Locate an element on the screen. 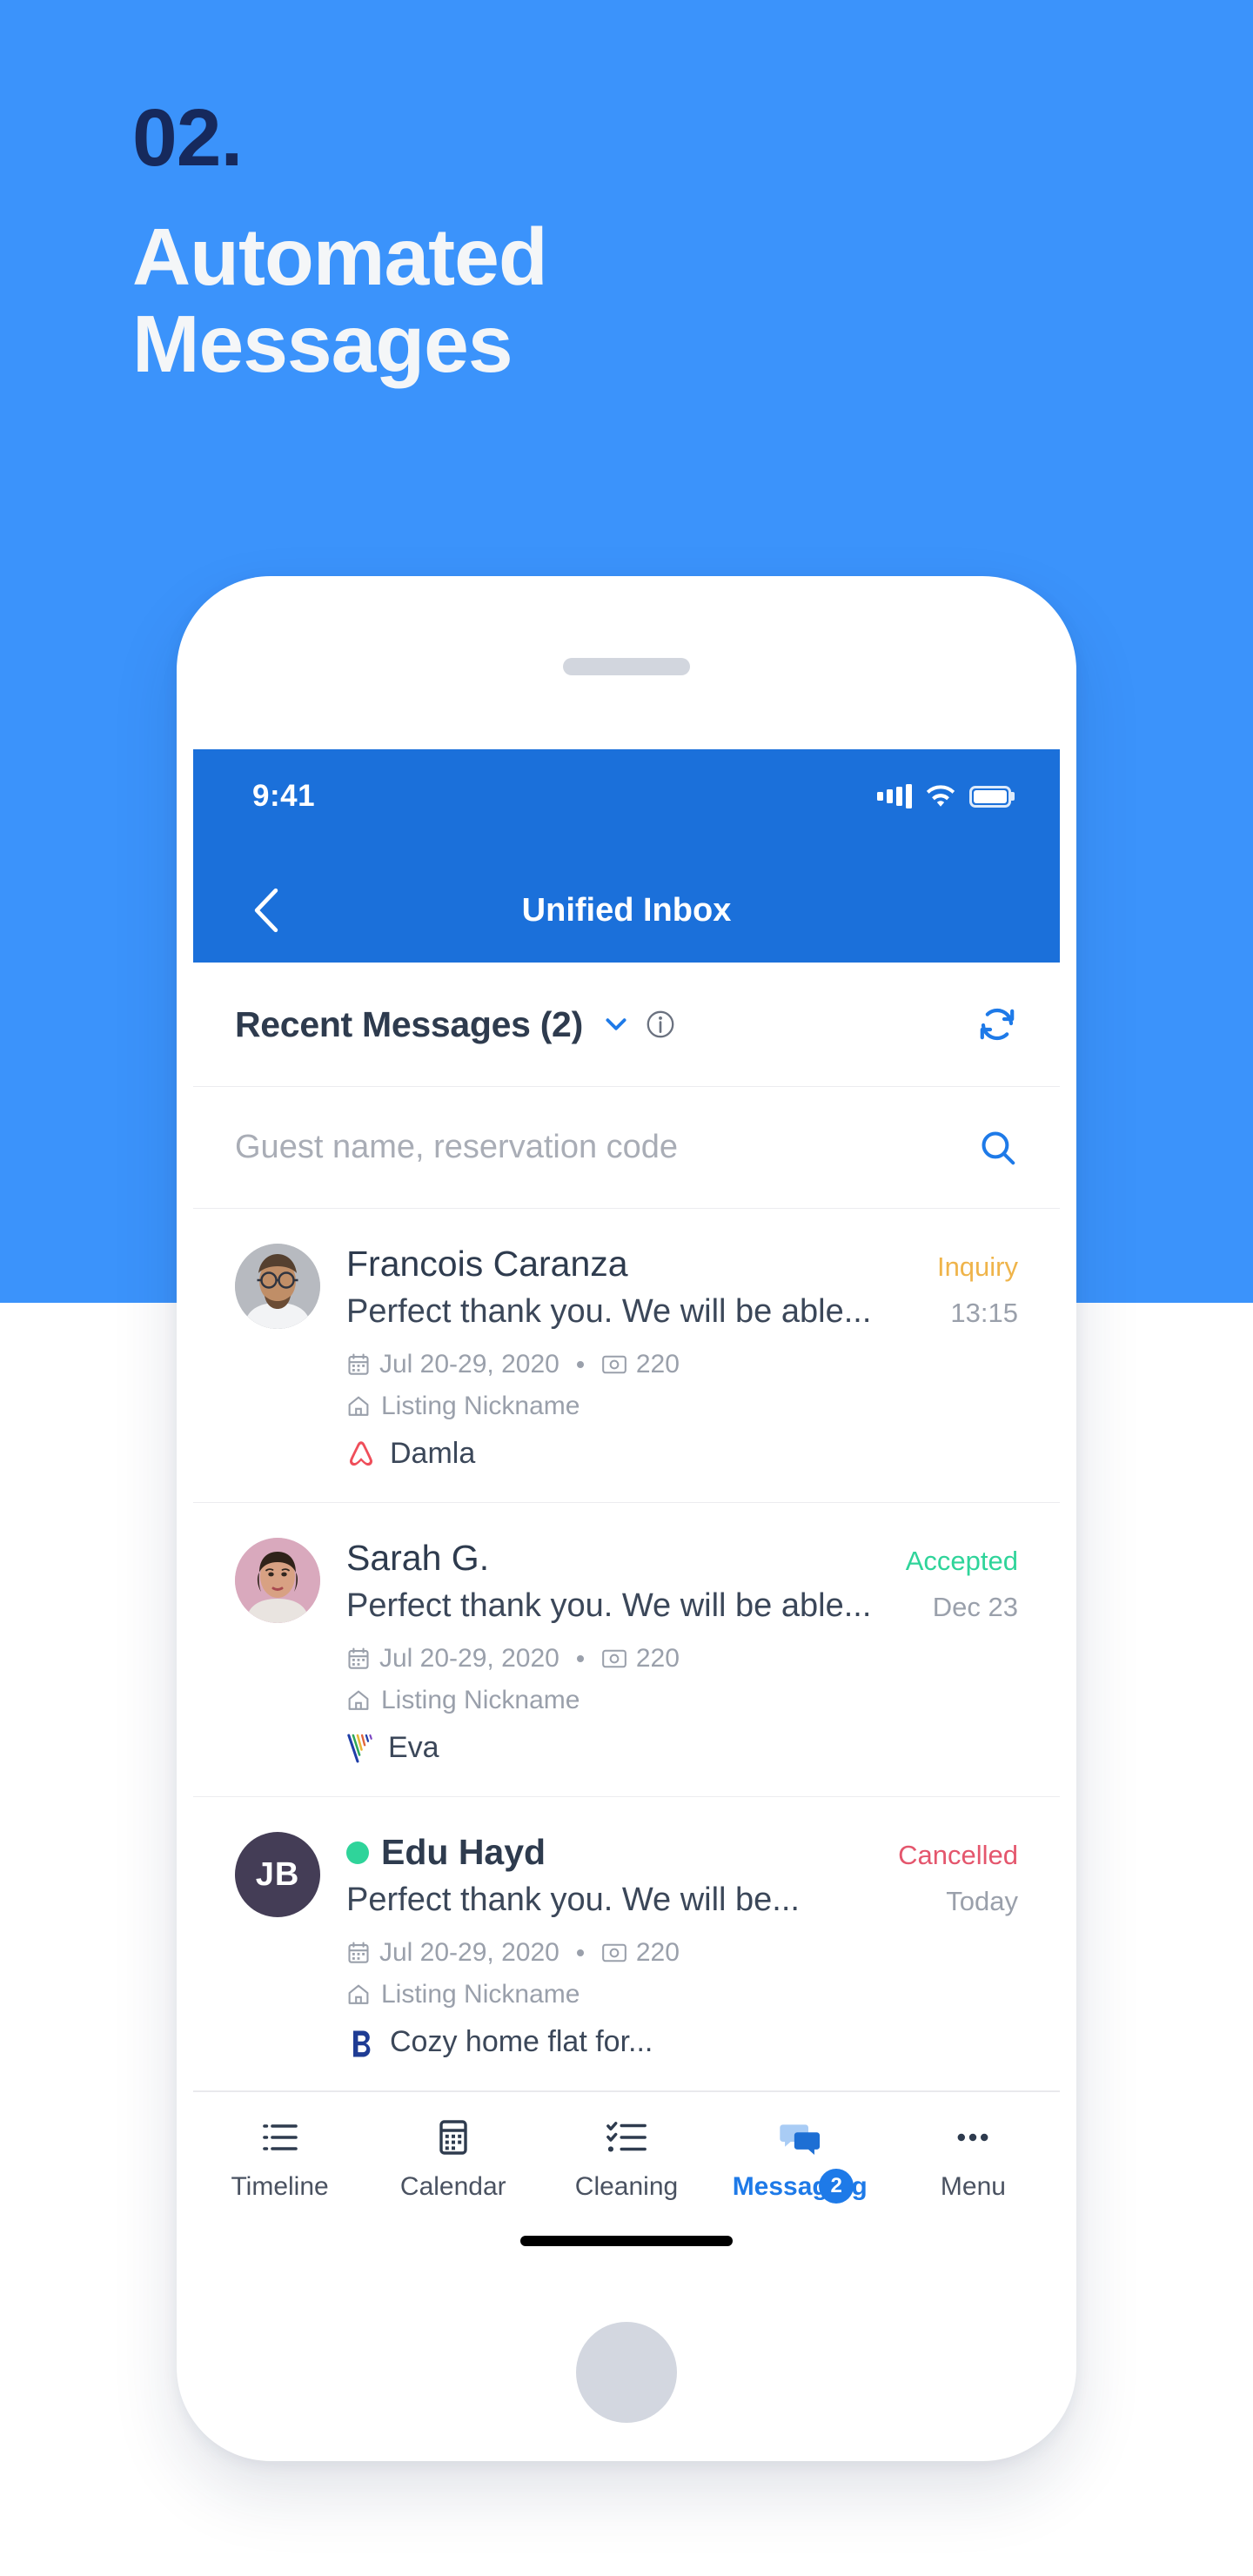  tab-cleaning: Cleaning is located at coordinates (626, 2158).